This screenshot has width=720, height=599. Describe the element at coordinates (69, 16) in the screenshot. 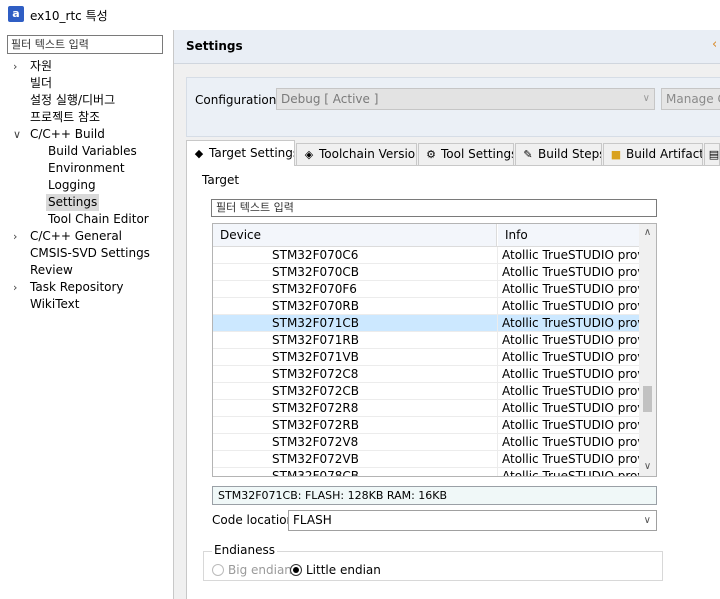

I see `window-title: ex10_rtc 특성` at that location.